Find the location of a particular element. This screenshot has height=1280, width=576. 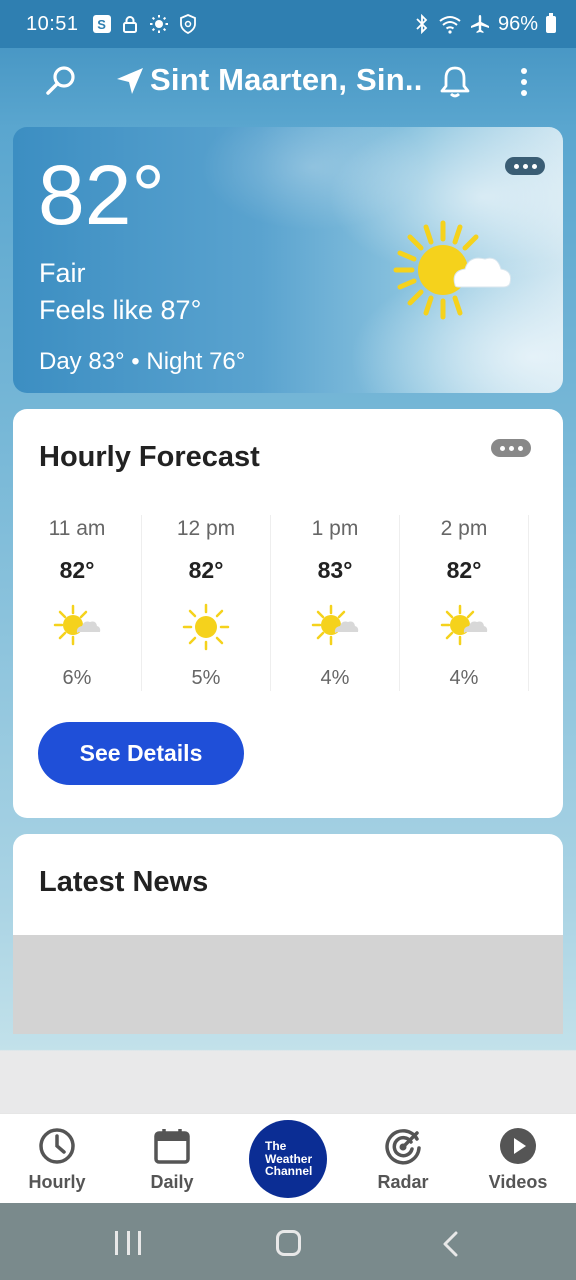

clock: 10:51 is located at coordinates (52, 23).